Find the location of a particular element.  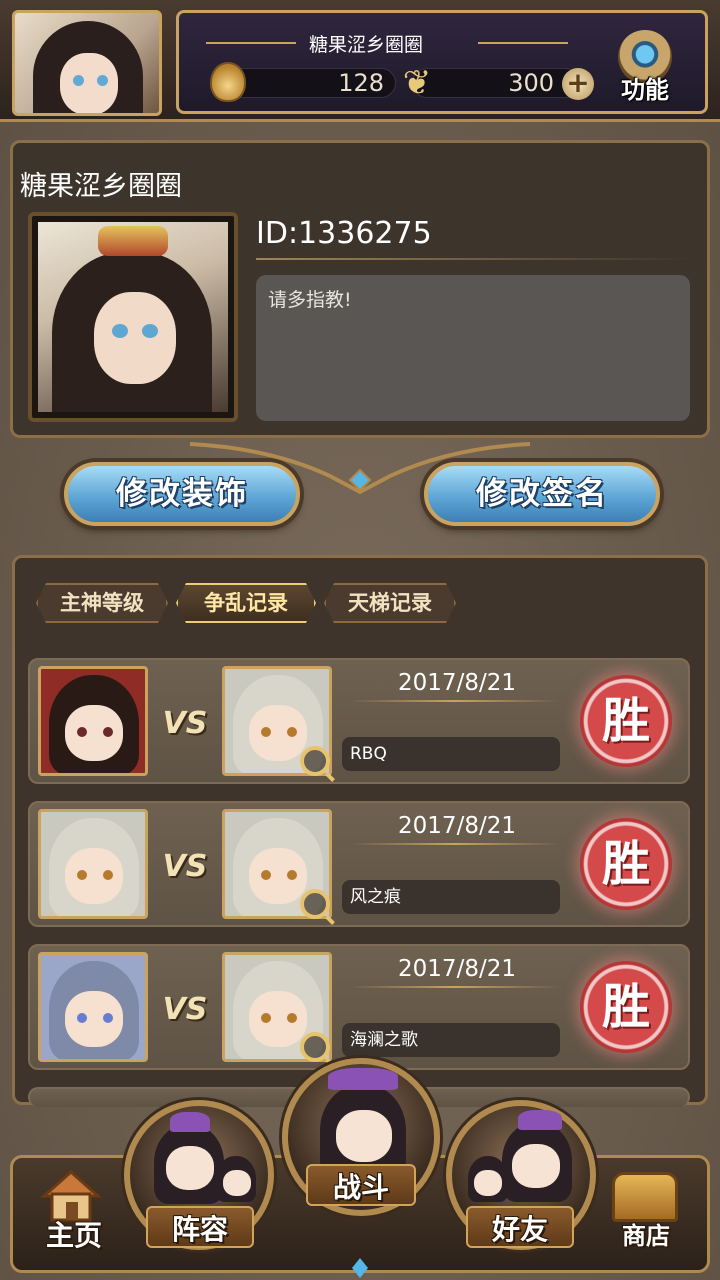

nav-home: 主页 is located at coordinates (74, 1234).